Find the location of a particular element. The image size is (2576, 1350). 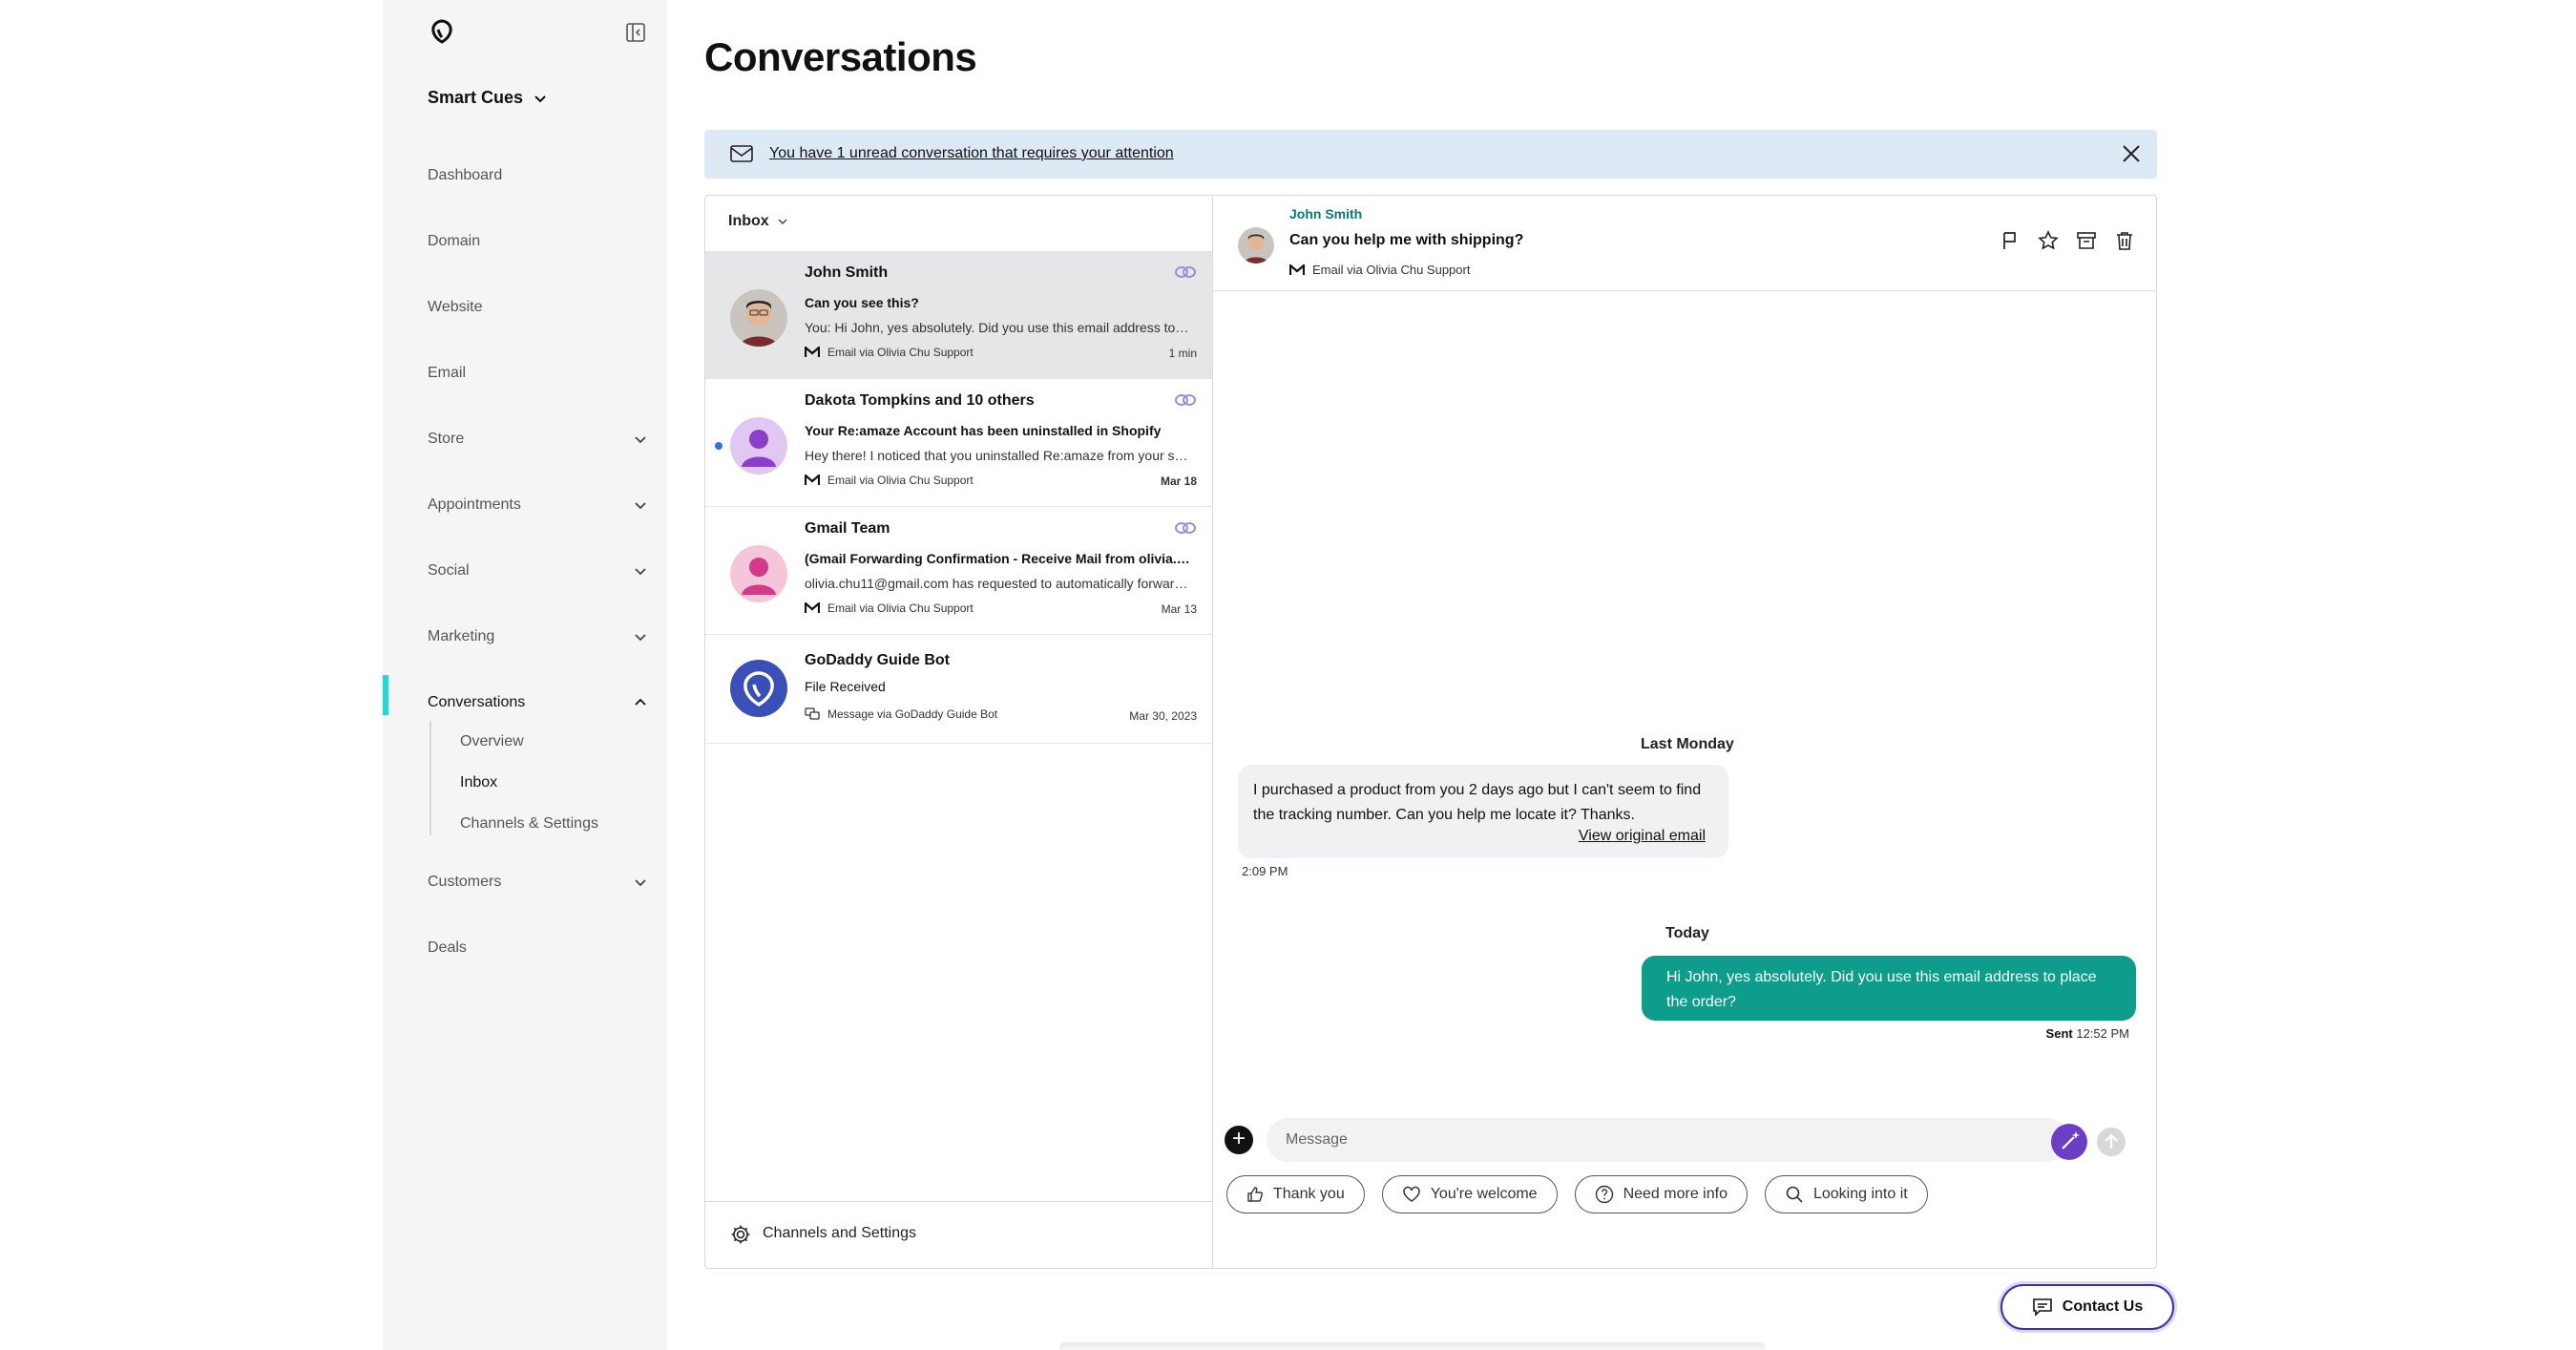

send-button is located at coordinates (2111, 1142).